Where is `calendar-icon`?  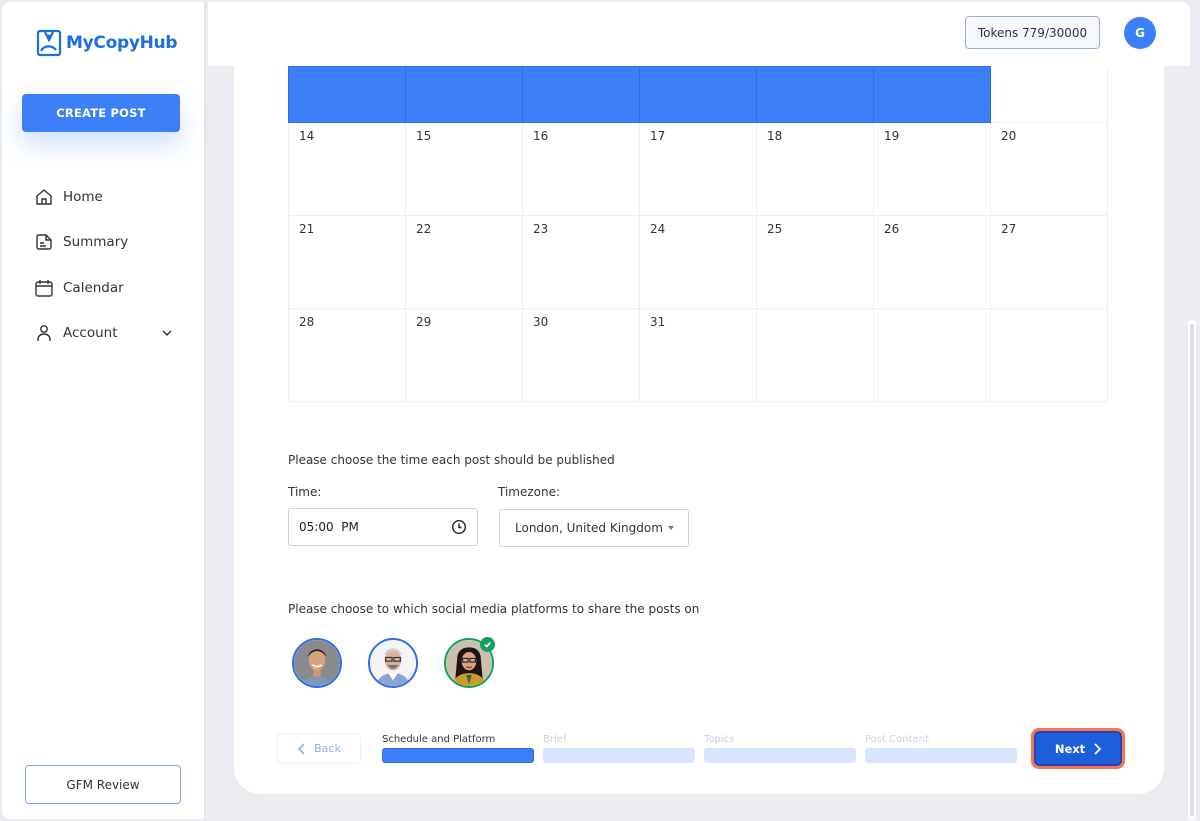 calendar-icon is located at coordinates (44, 288).